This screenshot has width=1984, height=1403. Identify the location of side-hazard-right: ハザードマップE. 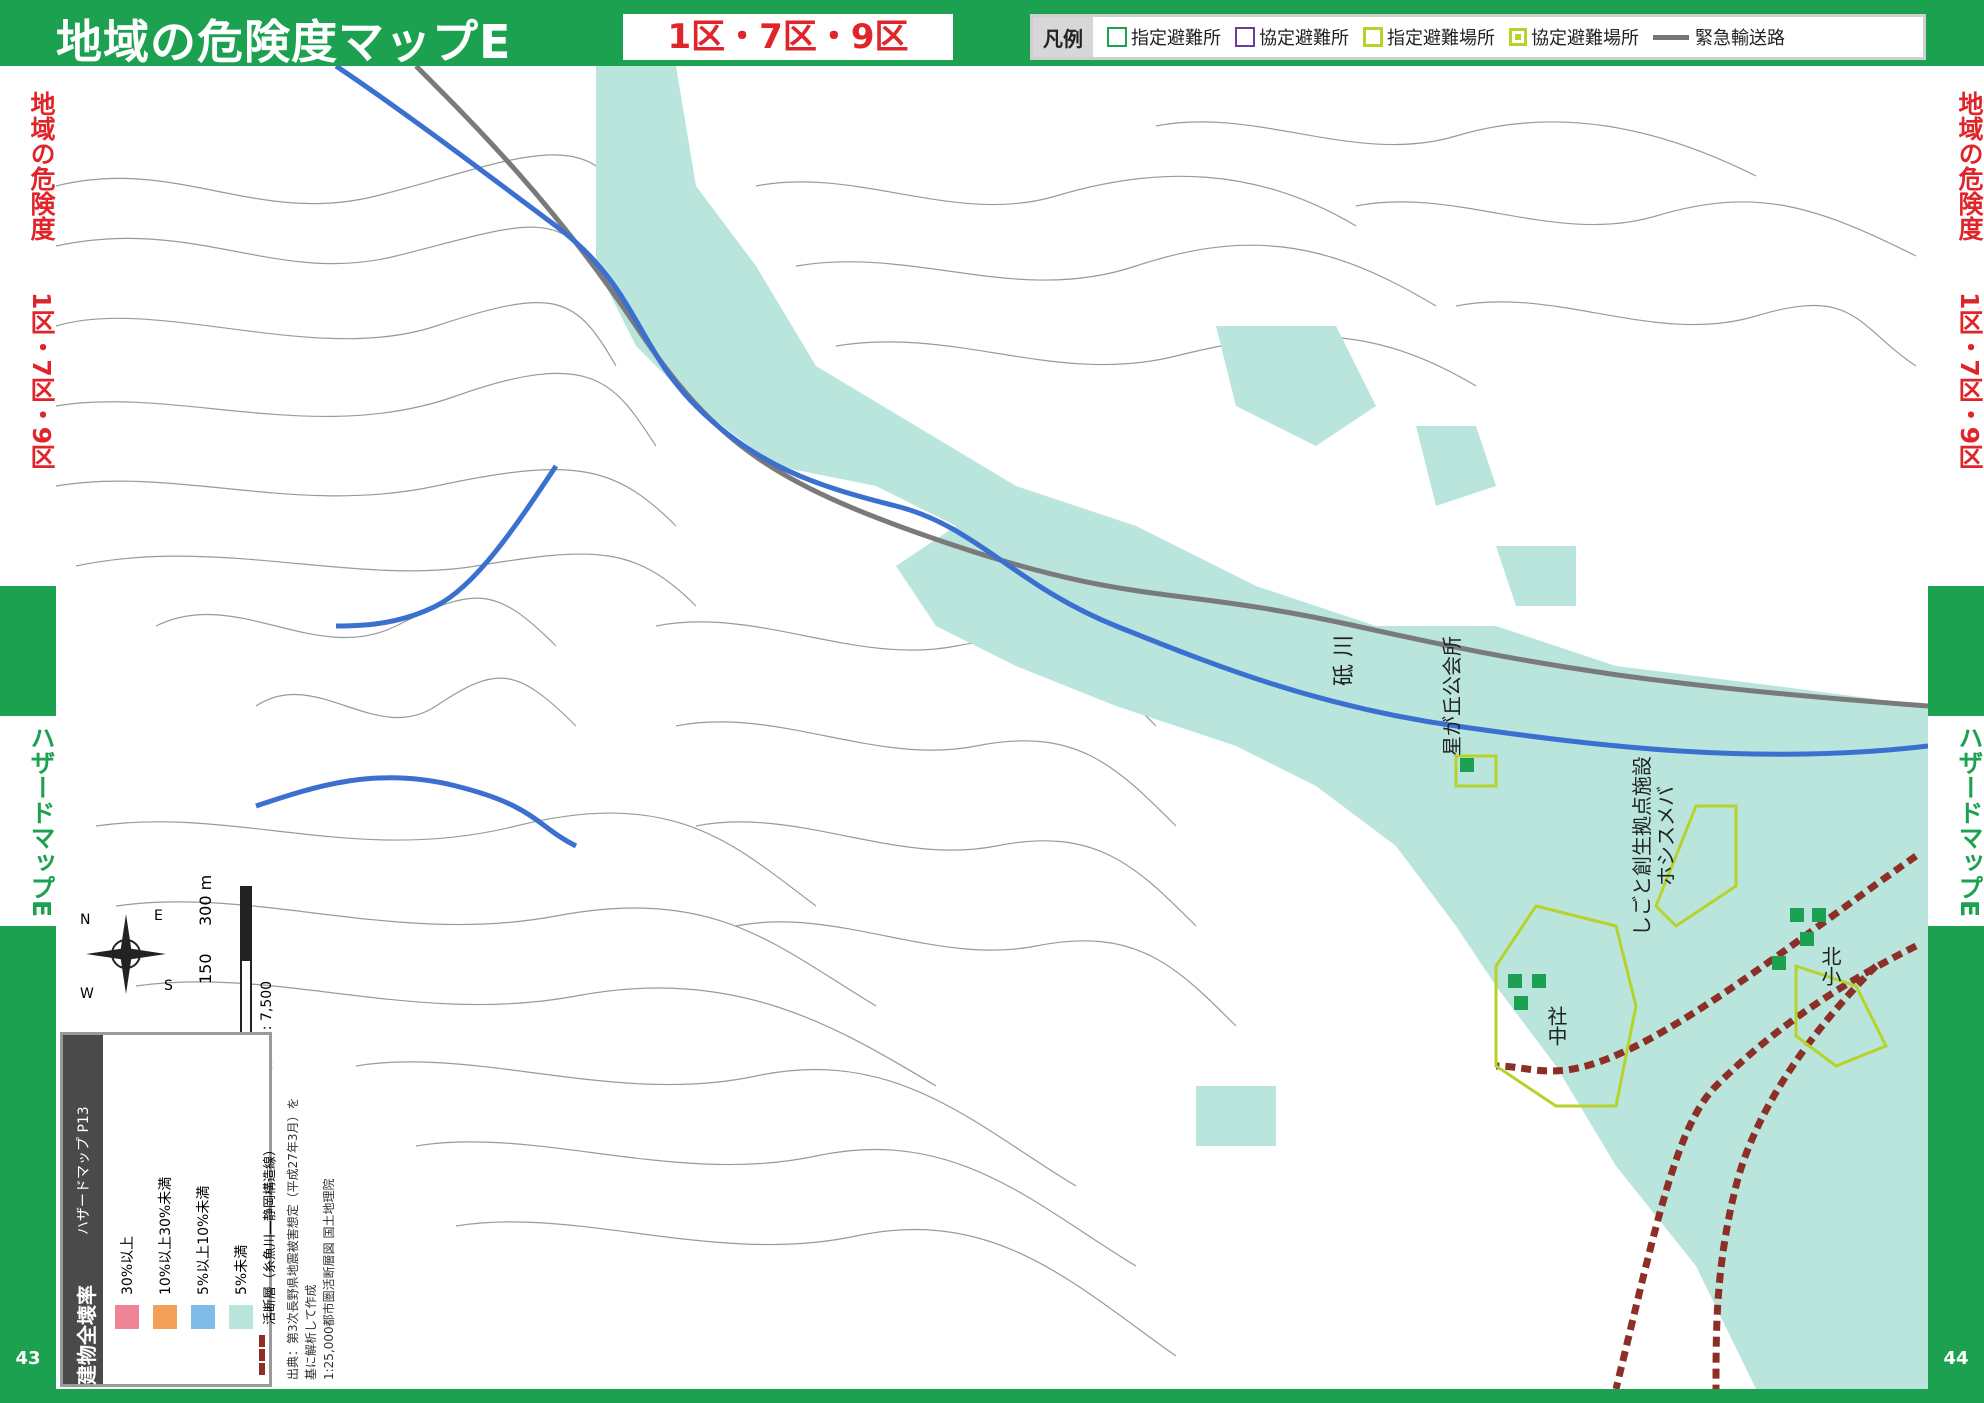
(1956, 821).